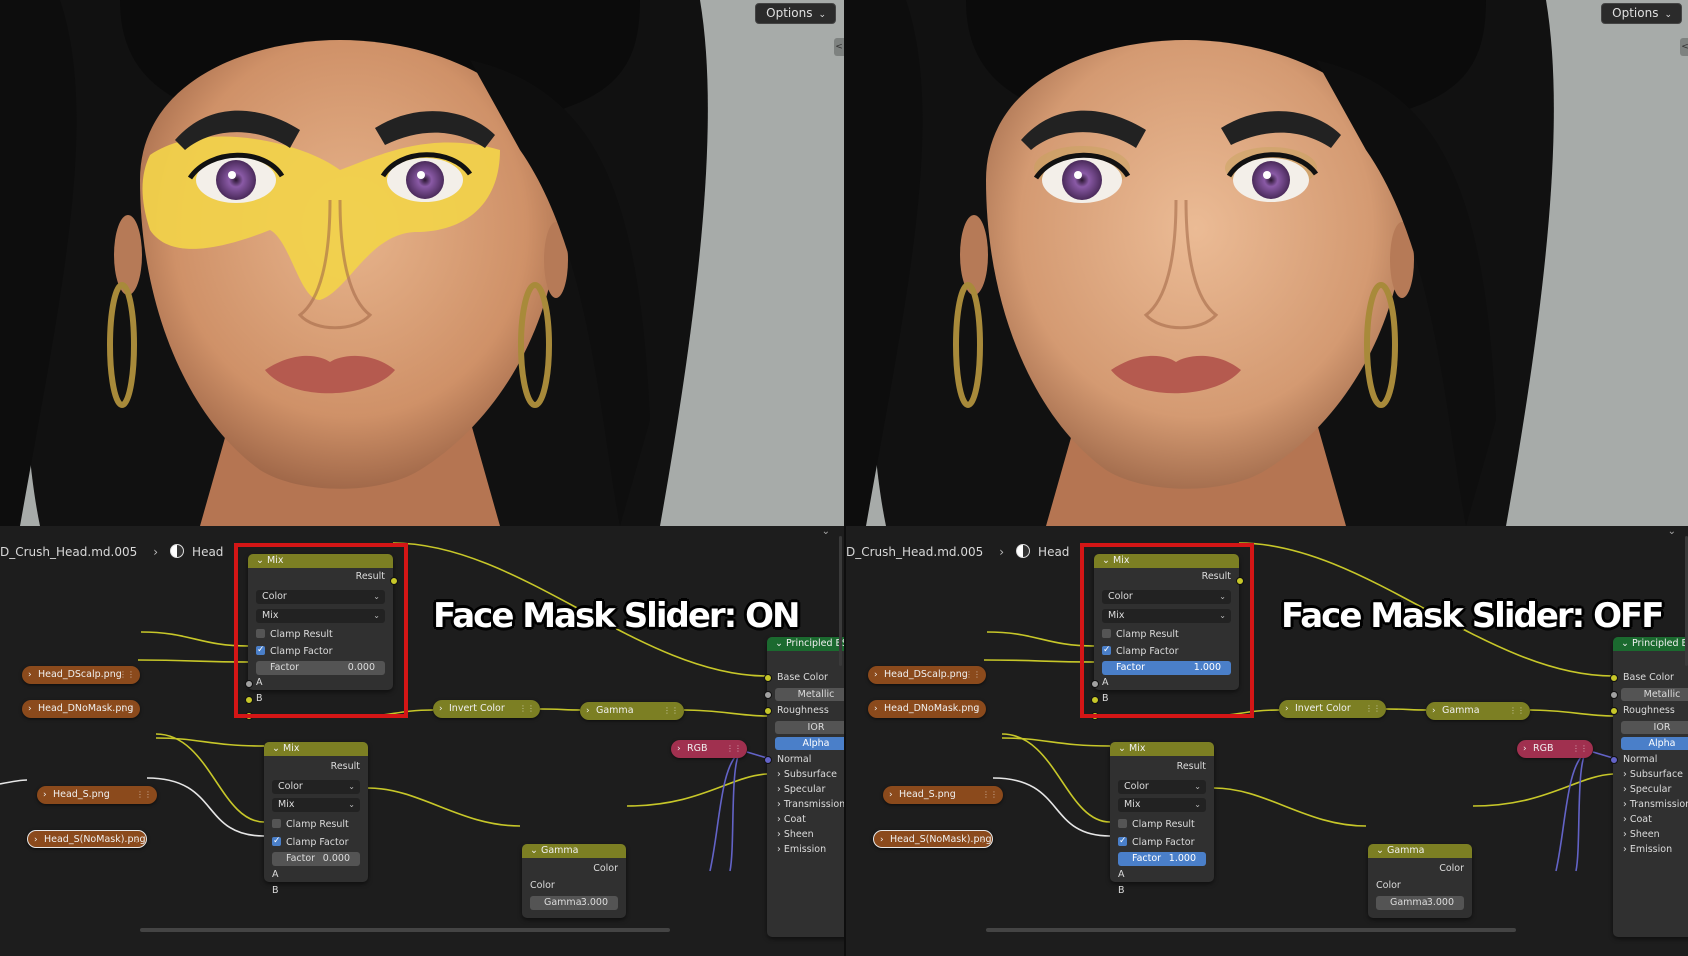 The height and width of the screenshot is (956, 1688). I want to click on input-a-label: A, so click(275, 874).